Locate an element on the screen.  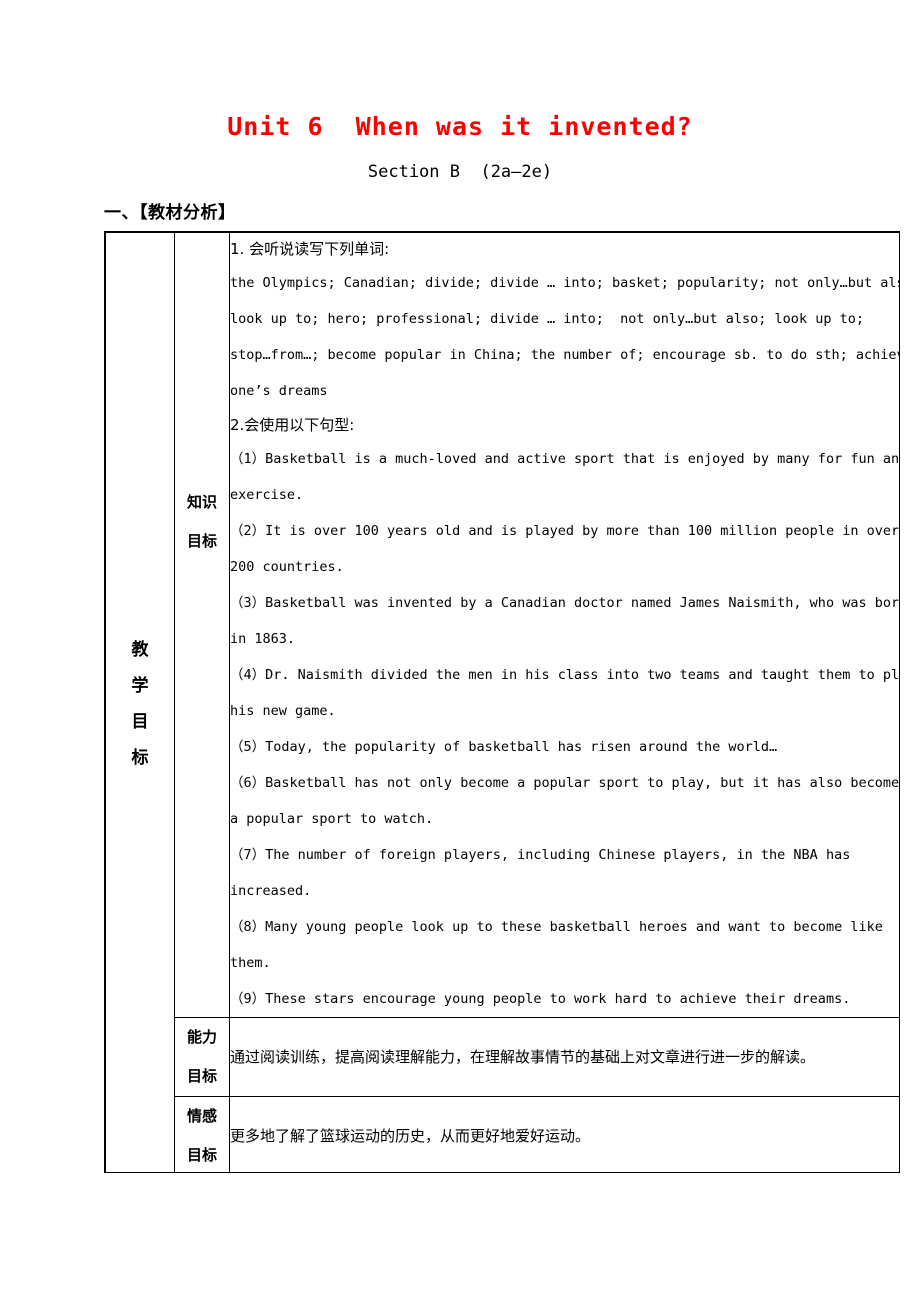
page-subtitle: Section B (2a—2e) is located at coordinates (460, 172).